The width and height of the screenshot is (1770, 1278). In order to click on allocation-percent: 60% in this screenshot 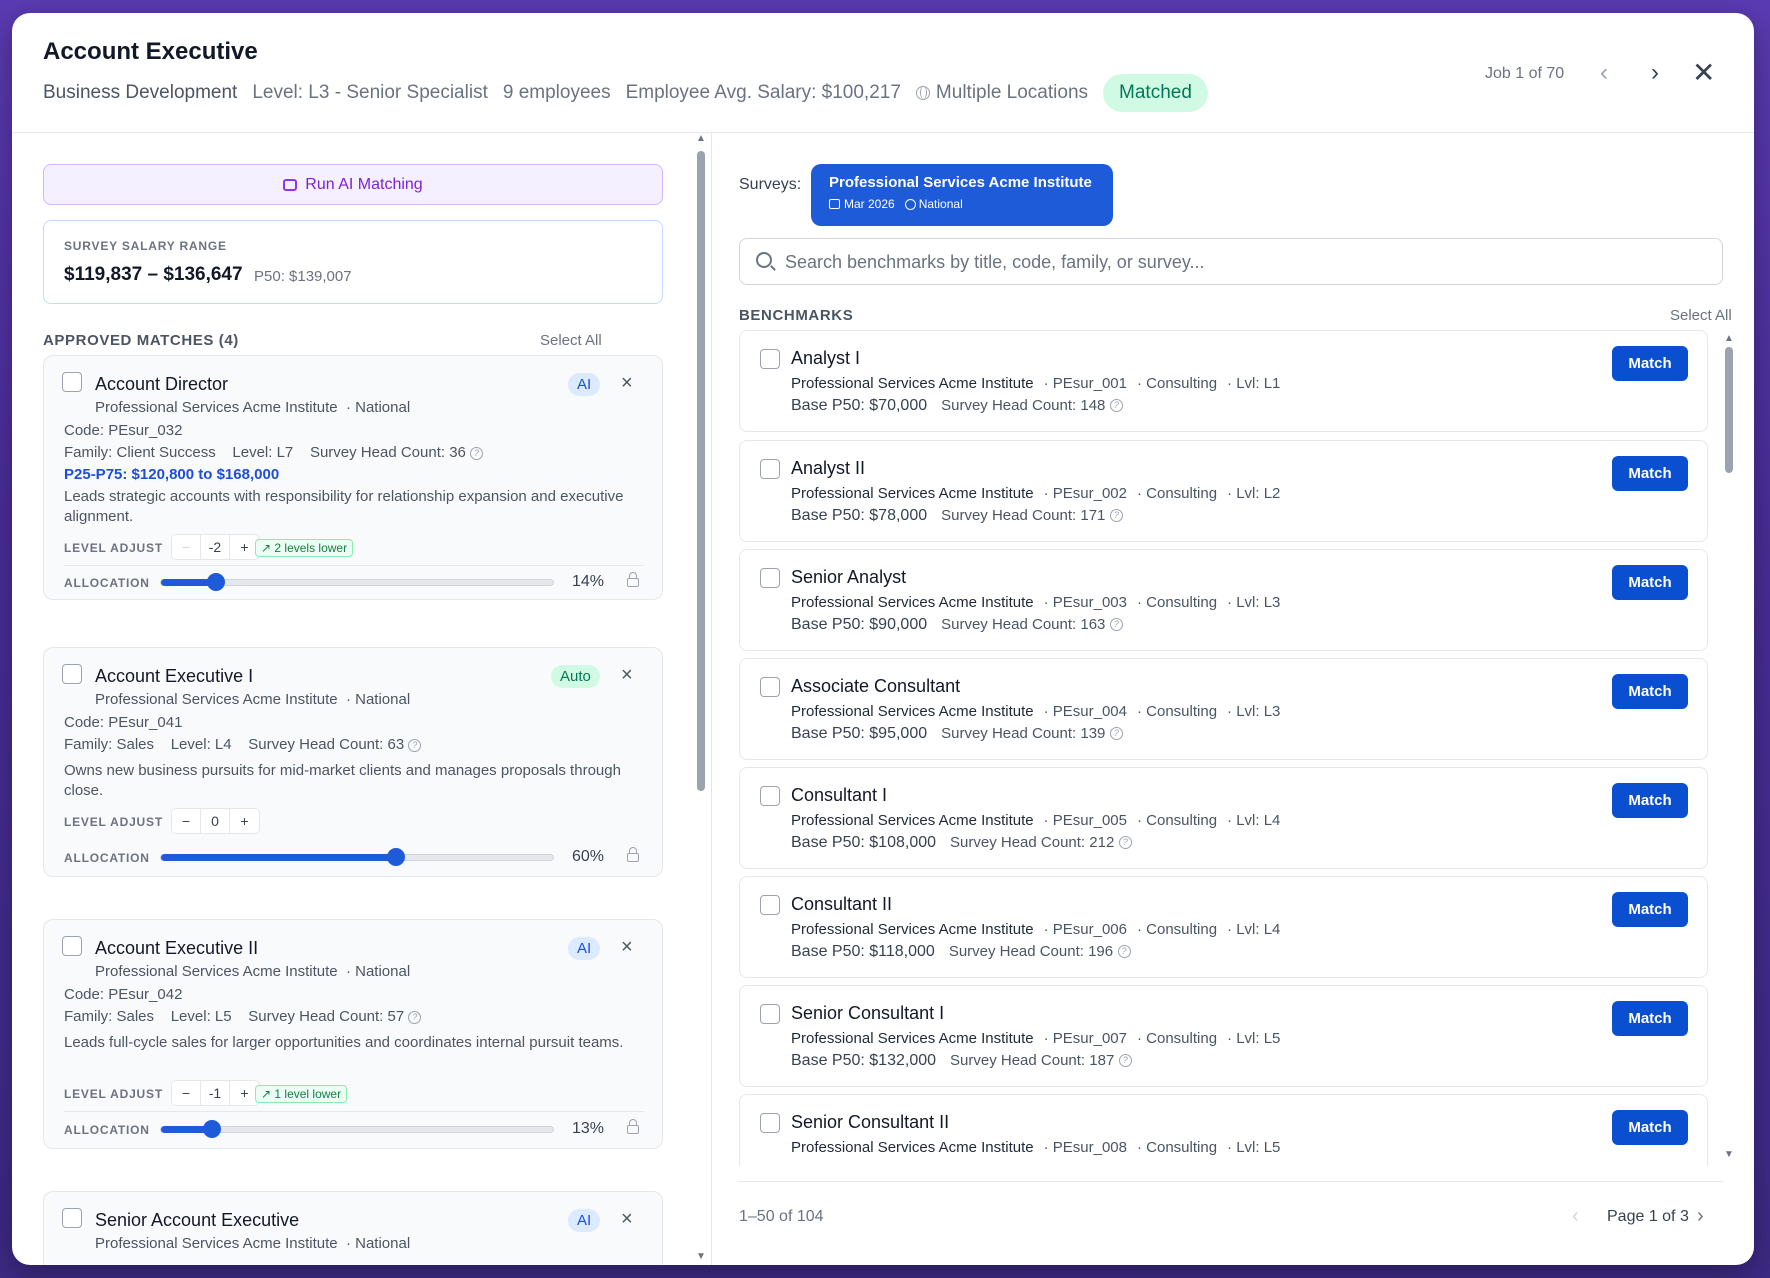, I will do `click(588, 856)`.